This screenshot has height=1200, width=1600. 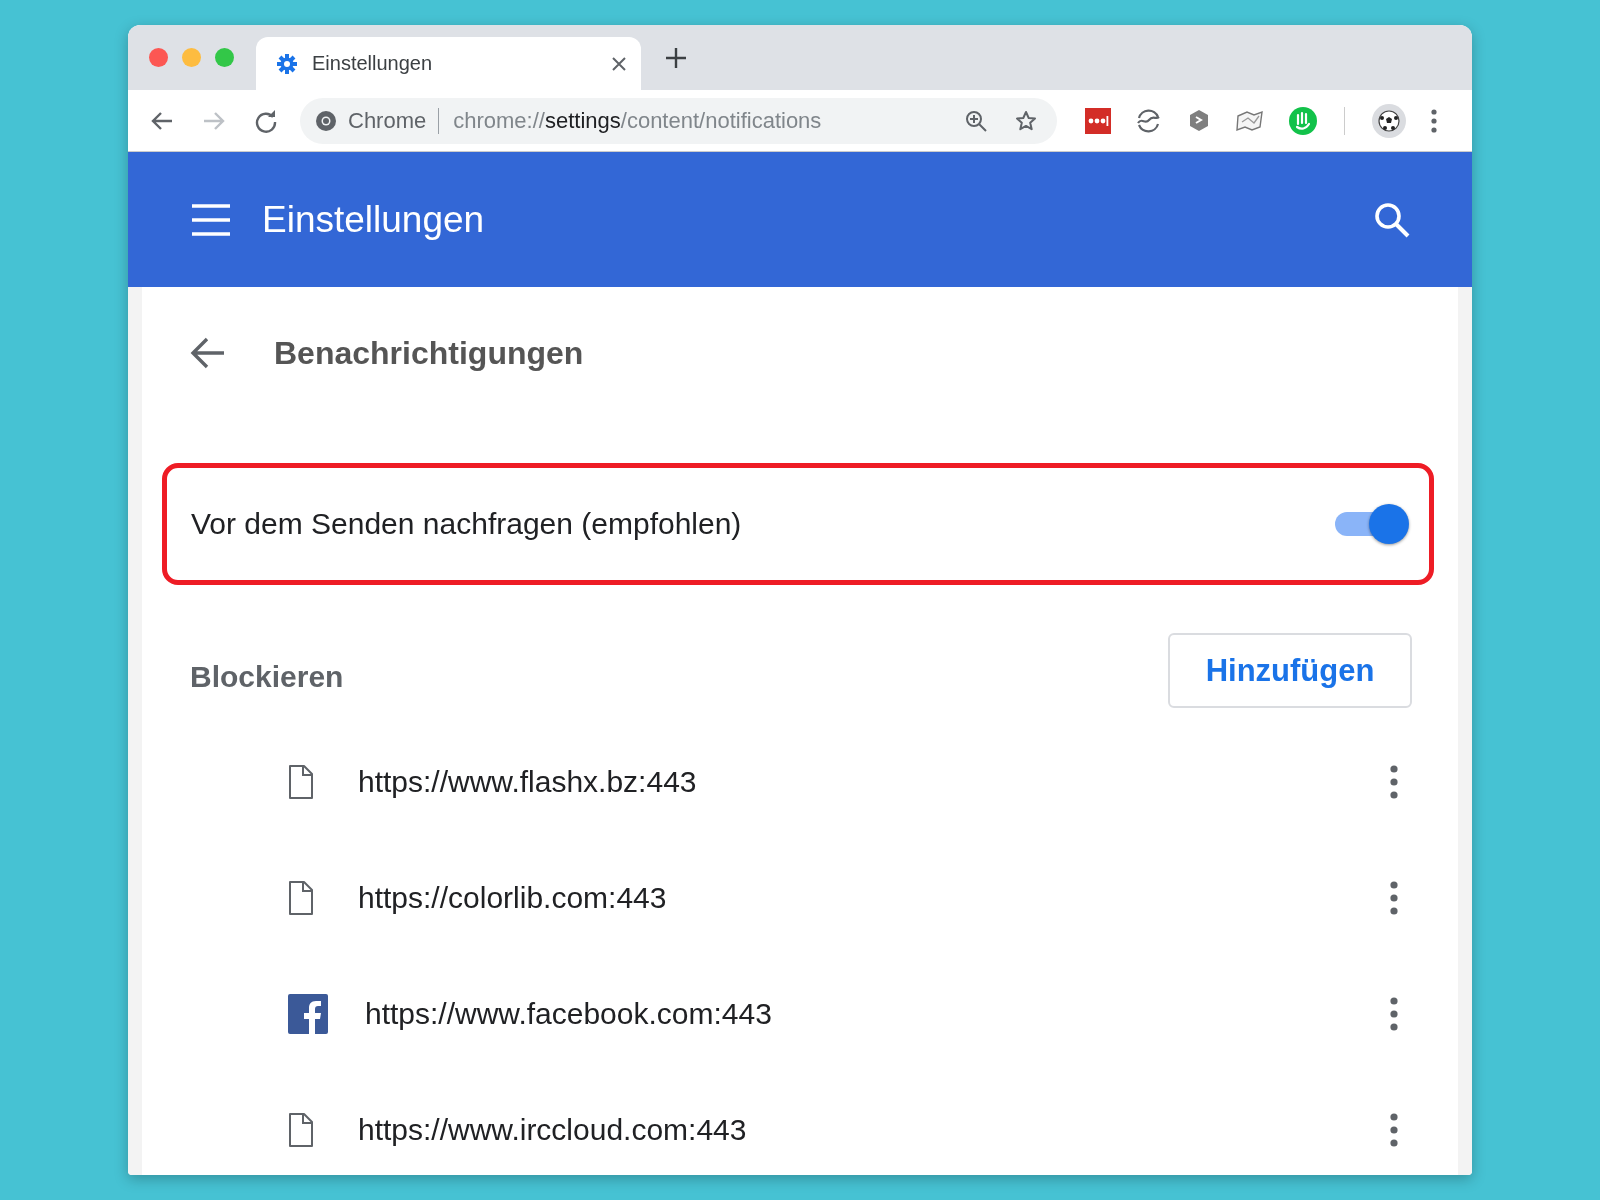 I want to click on url-text: chrome://settings/content/notifications, so click(x=638, y=120).